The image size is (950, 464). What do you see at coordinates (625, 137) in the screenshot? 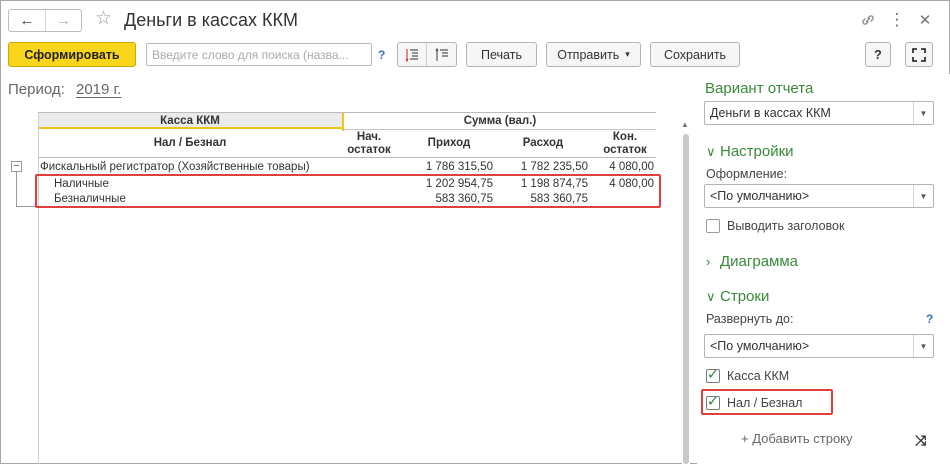
I see `col-end-line1: Кон.` at bounding box center [625, 137].